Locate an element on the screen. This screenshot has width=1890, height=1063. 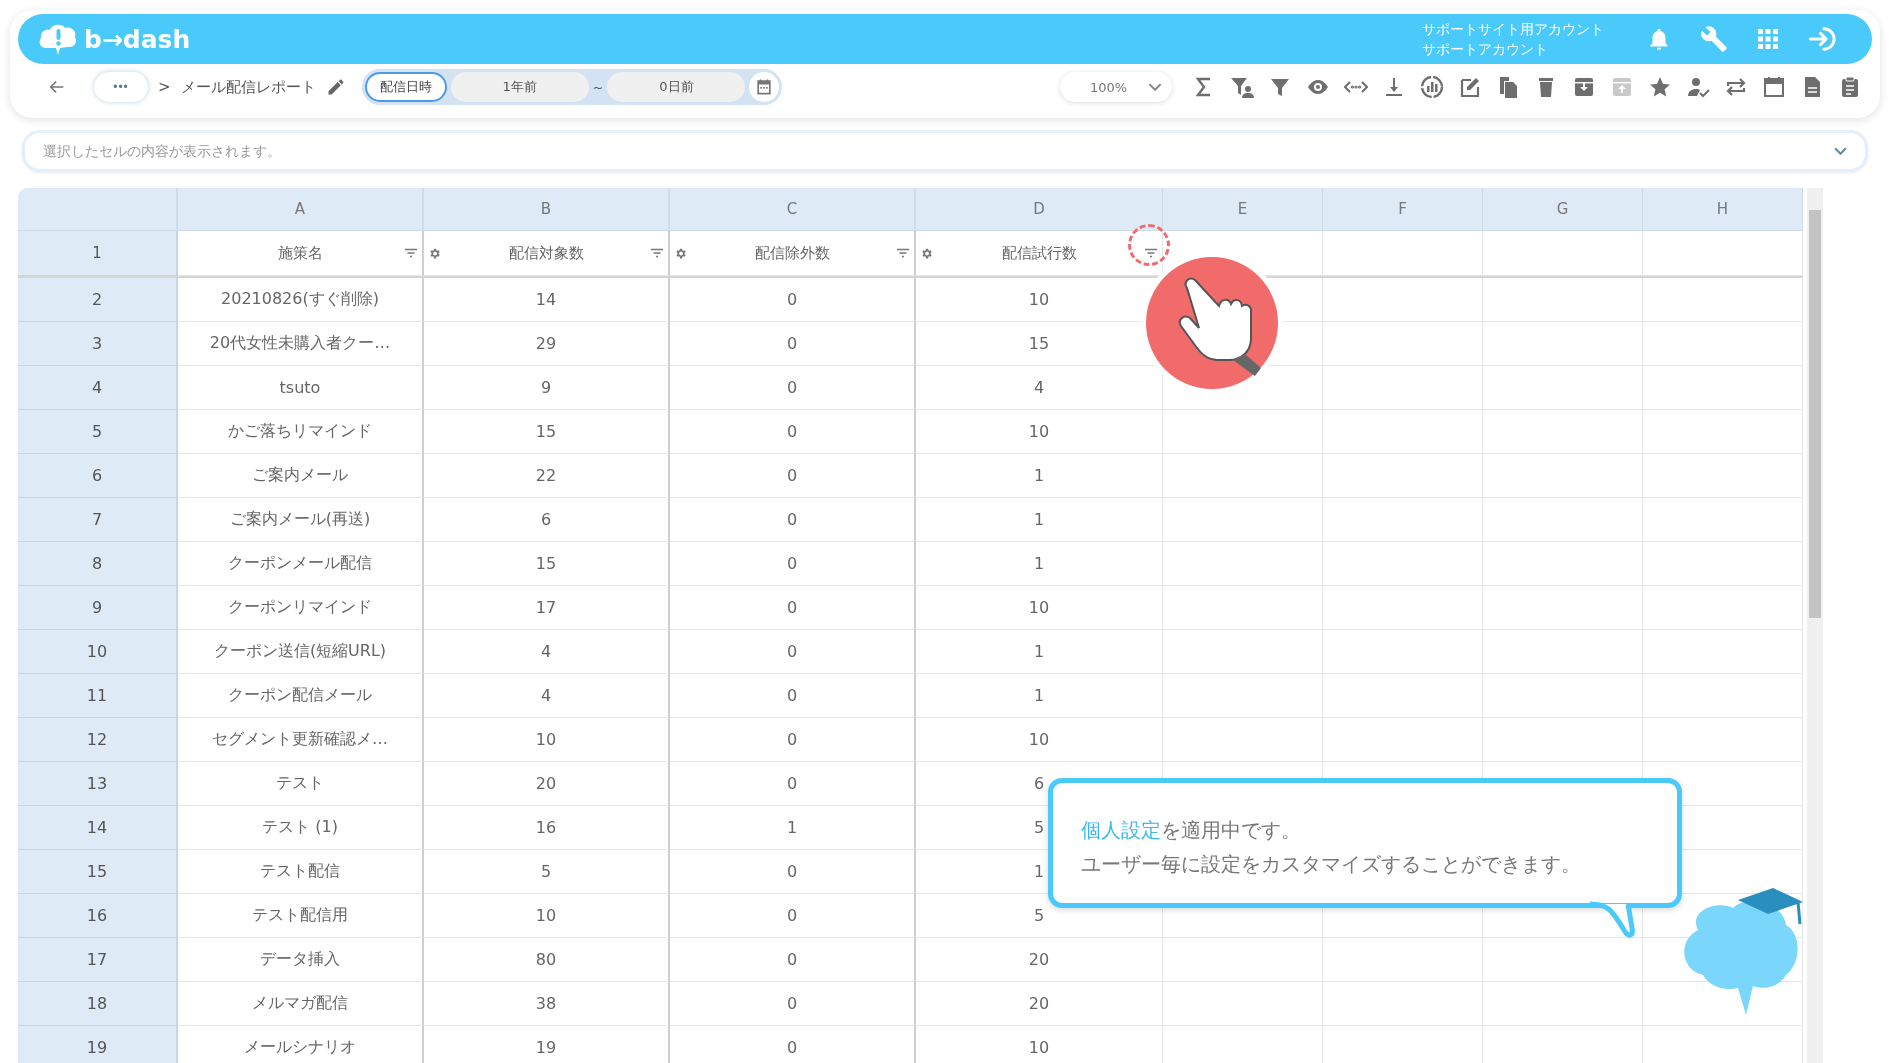
chart-icon is located at coordinates (1432, 87).